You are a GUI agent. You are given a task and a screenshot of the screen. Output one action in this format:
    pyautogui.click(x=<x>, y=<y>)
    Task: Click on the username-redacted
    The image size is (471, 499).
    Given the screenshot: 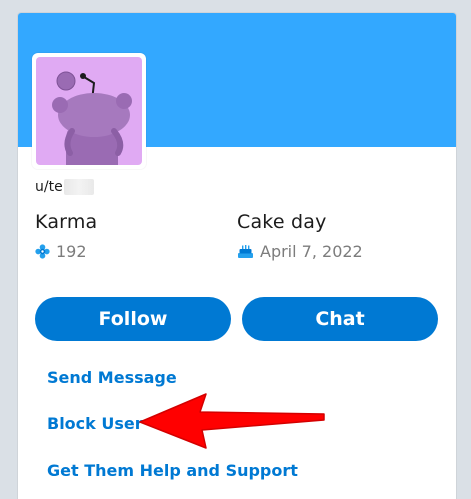 What is the action you would take?
    pyautogui.click(x=78, y=187)
    